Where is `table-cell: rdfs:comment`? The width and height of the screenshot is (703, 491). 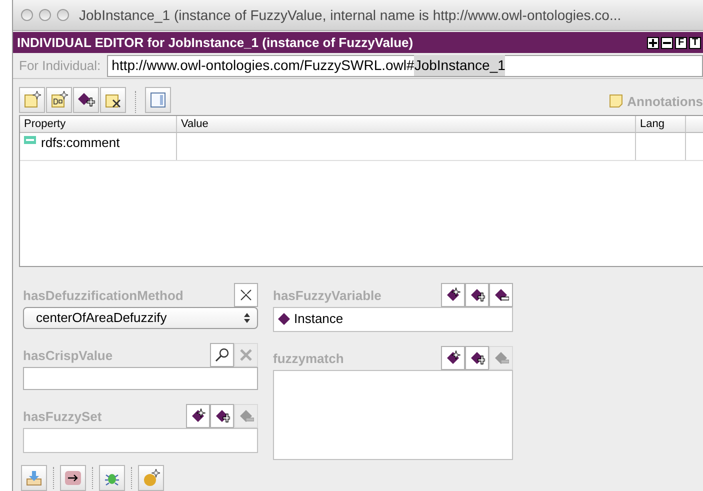
table-cell: rdfs:comment is located at coordinates (80, 142).